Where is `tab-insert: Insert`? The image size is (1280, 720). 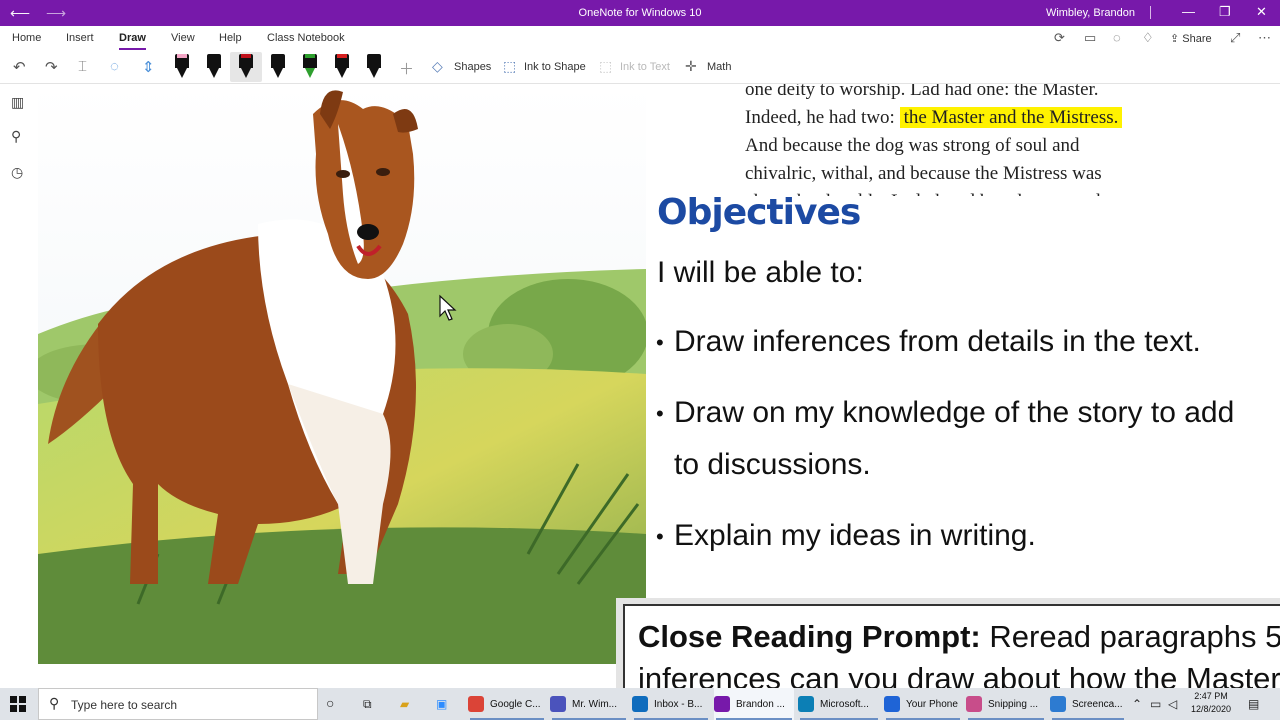 tab-insert: Insert is located at coordinates (80, 38).